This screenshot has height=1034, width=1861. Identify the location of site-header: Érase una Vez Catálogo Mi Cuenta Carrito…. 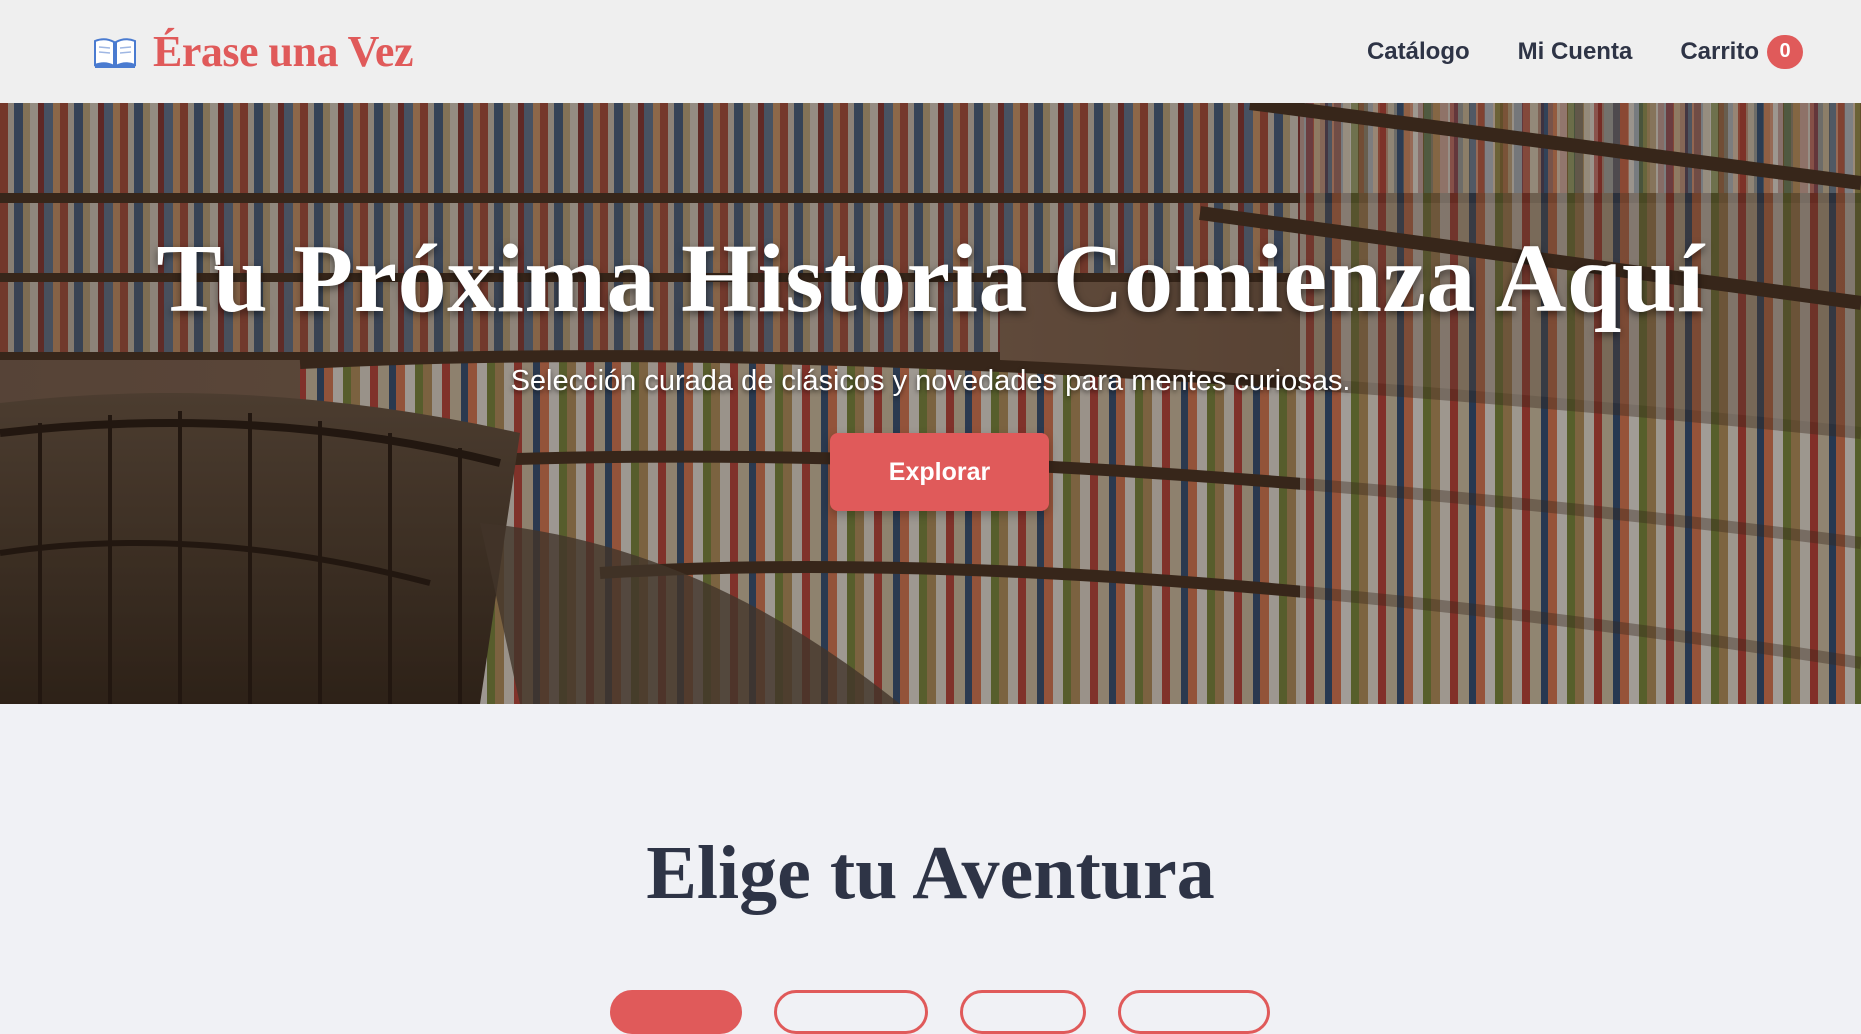
(930, 51).